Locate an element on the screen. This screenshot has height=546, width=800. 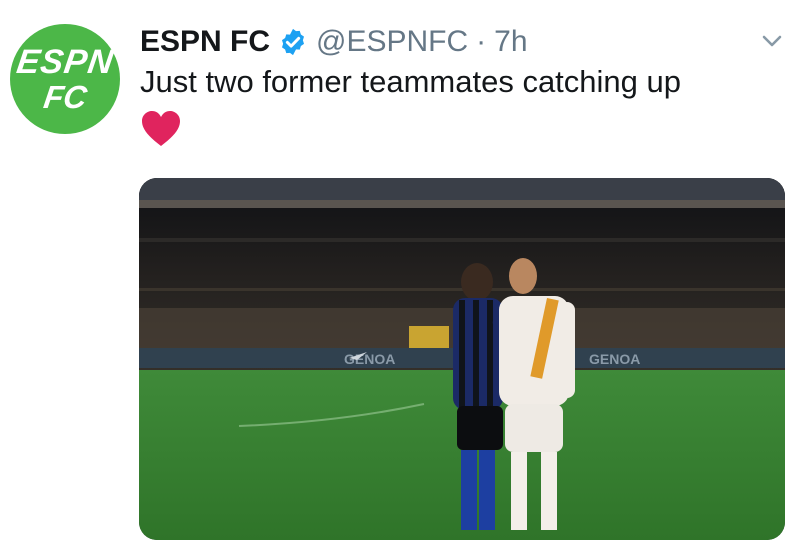
avatar-logo-line1: ESPN is located at coordinates (65, 62).